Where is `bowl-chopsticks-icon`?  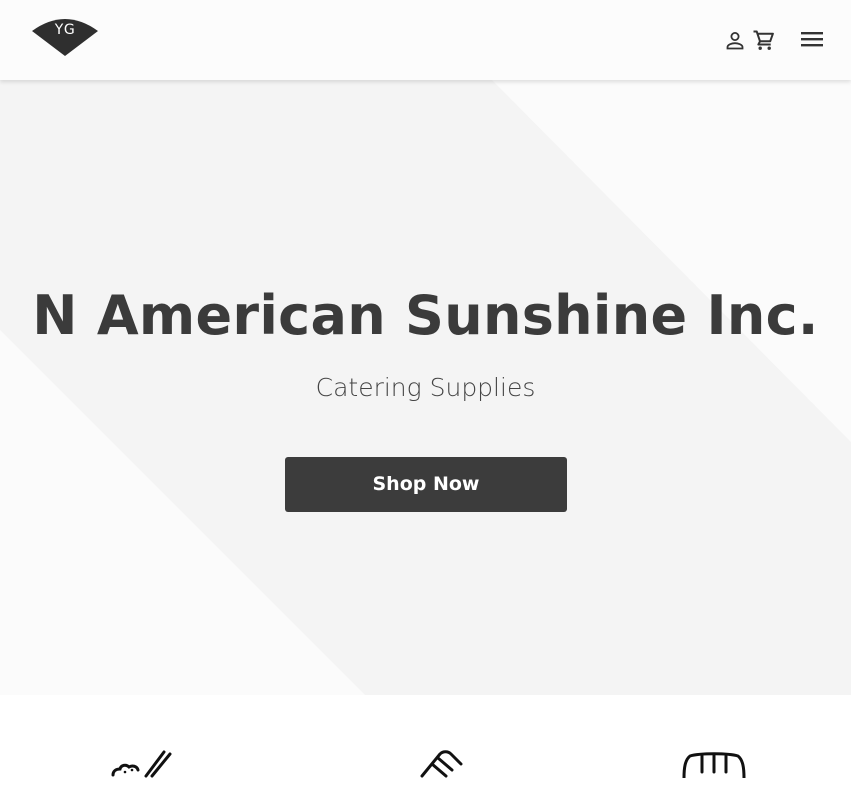 bowl-chopsticks-icon is located at coordinates (141, 764).